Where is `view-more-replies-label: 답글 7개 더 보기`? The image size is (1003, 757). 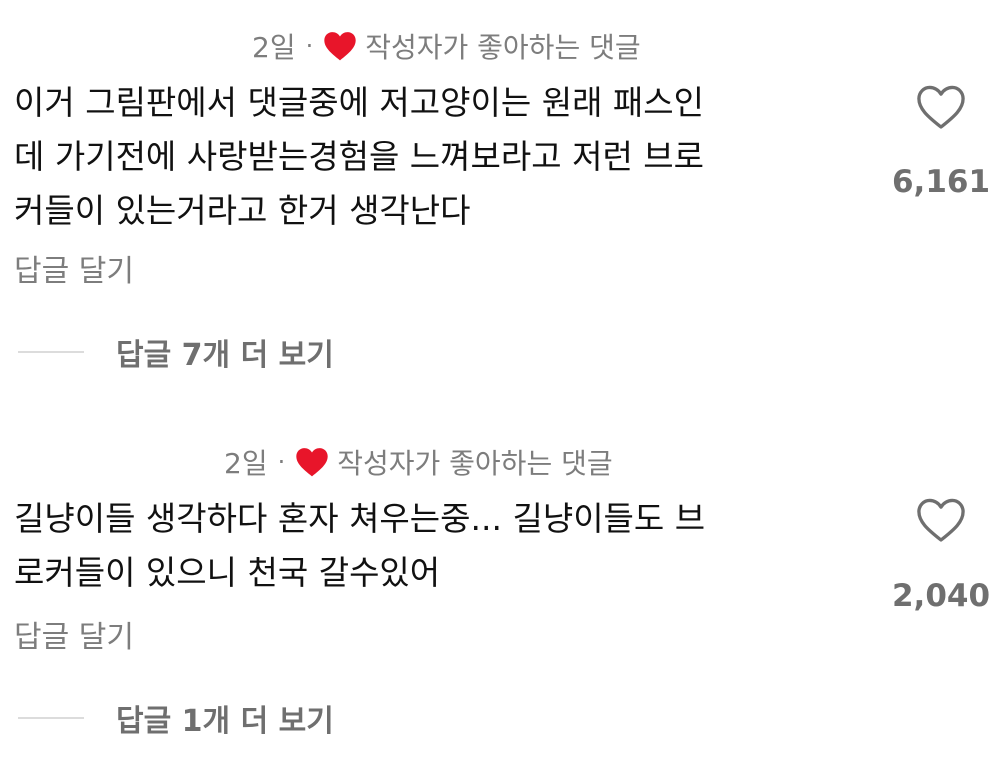 view-more-replies-label: 답글 7개 더 보기 is located at coordinates (225, 355).